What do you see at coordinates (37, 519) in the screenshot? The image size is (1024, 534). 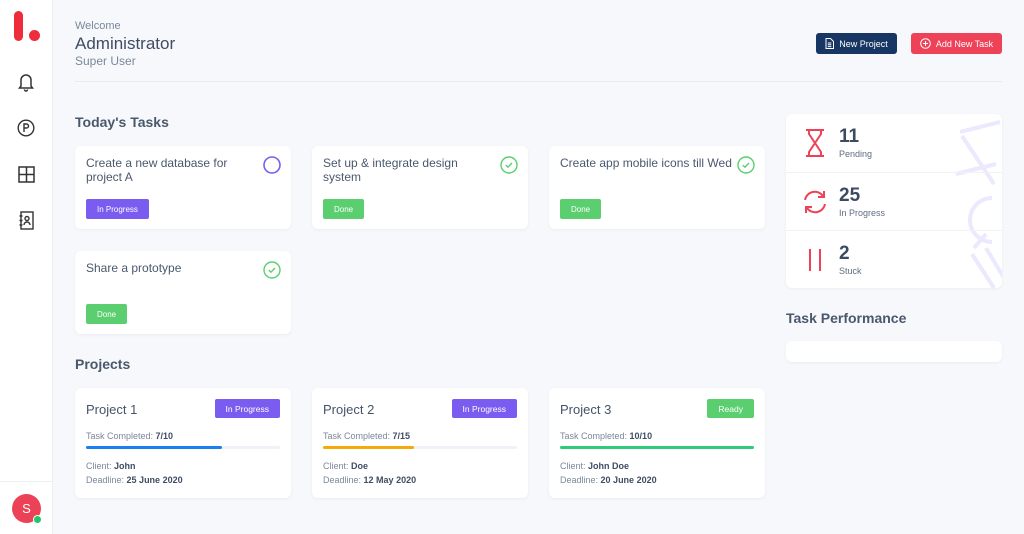 I see `online-status-indicator` at bounding box center [37, 519].